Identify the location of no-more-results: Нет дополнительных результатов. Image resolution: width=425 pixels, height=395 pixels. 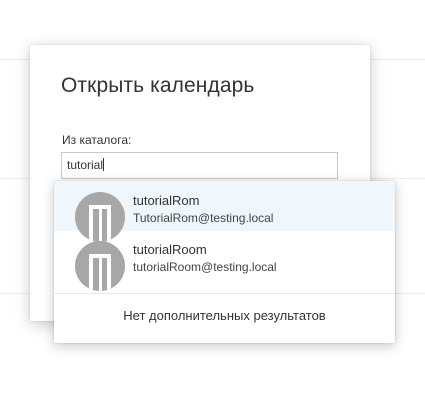
(224, 315).